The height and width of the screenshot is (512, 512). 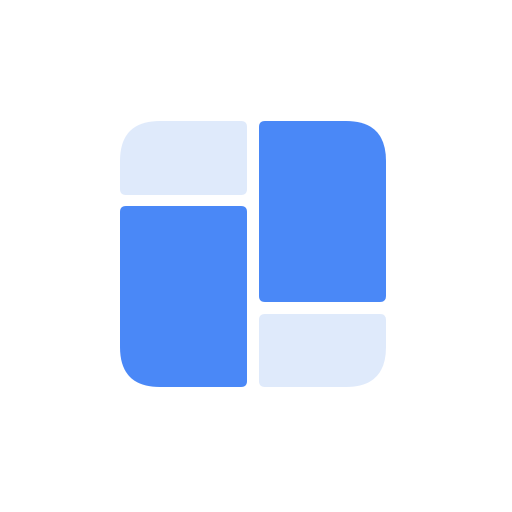 I want to click on bottom-right-tile, so click(x=322, y=350).